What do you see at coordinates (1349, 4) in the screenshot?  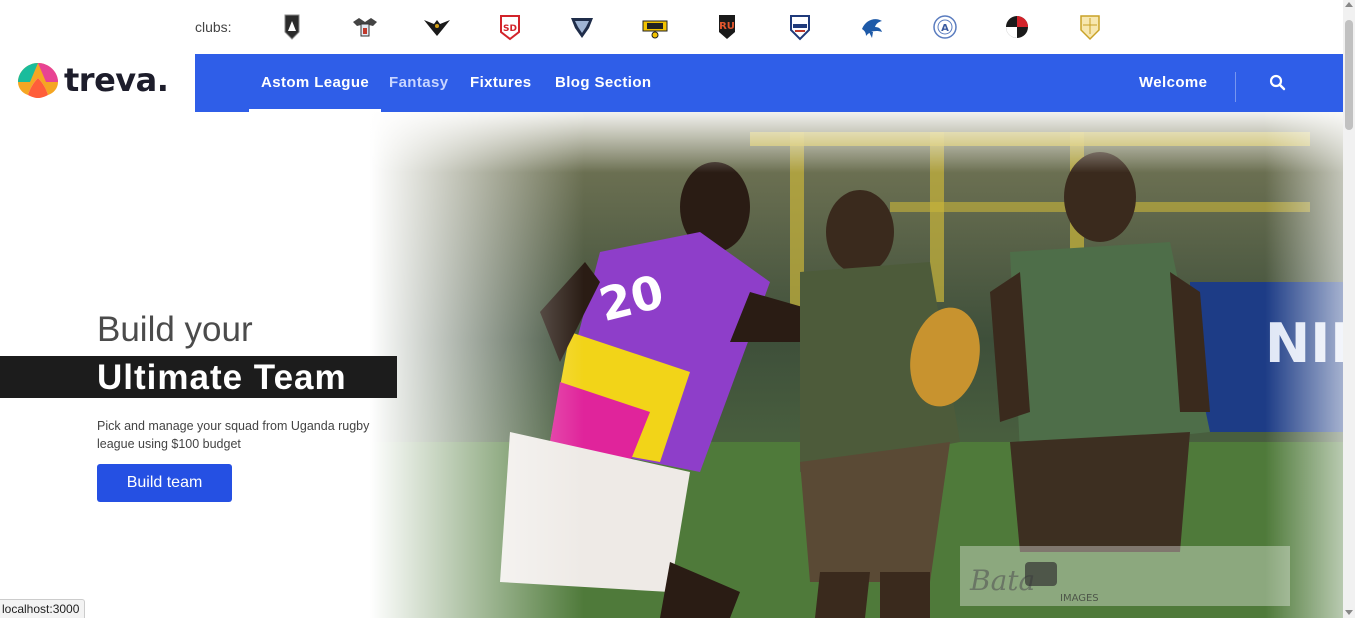 I see `scroll-up-arrow-icon` at bounding box center [1349, 4].